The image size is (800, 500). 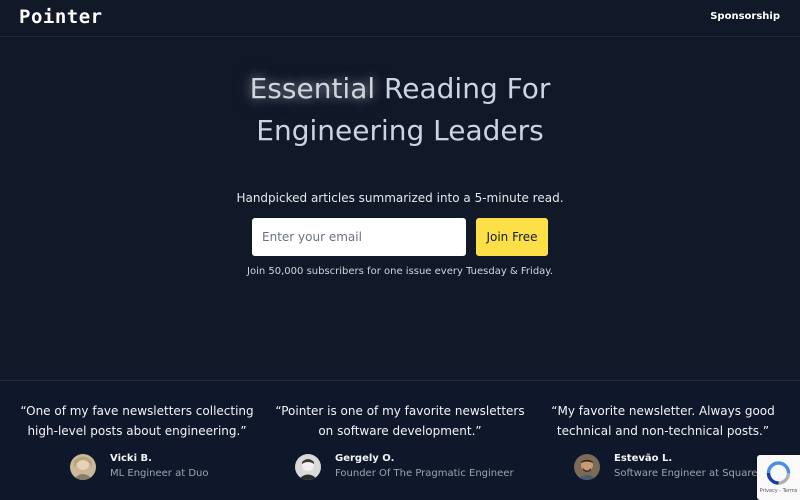 What do you see at coordinates (686, 473) in the screenshot?
I see `author-role: Software Engineer at Square` at bounding box center [686, 473].